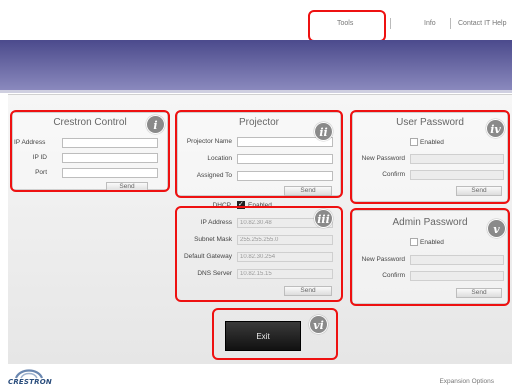  Describe the element at coordinates (256, 65) in the screenshot. I see `header-banner` at that location.